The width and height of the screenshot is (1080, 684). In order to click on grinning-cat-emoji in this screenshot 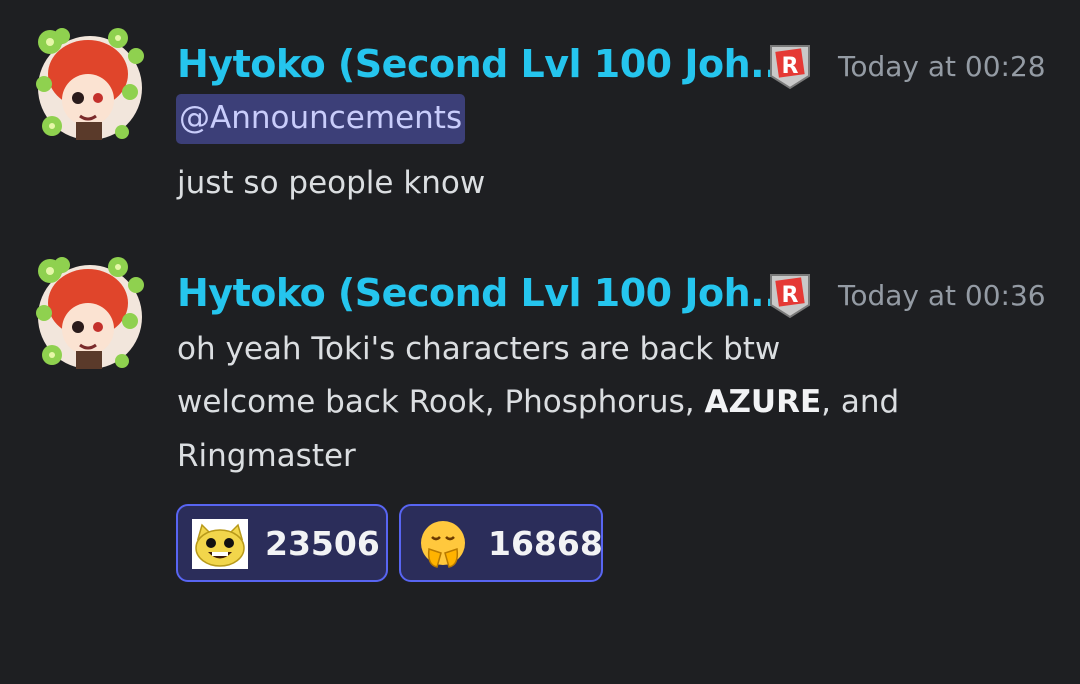, I will do `click(220, 544)`.